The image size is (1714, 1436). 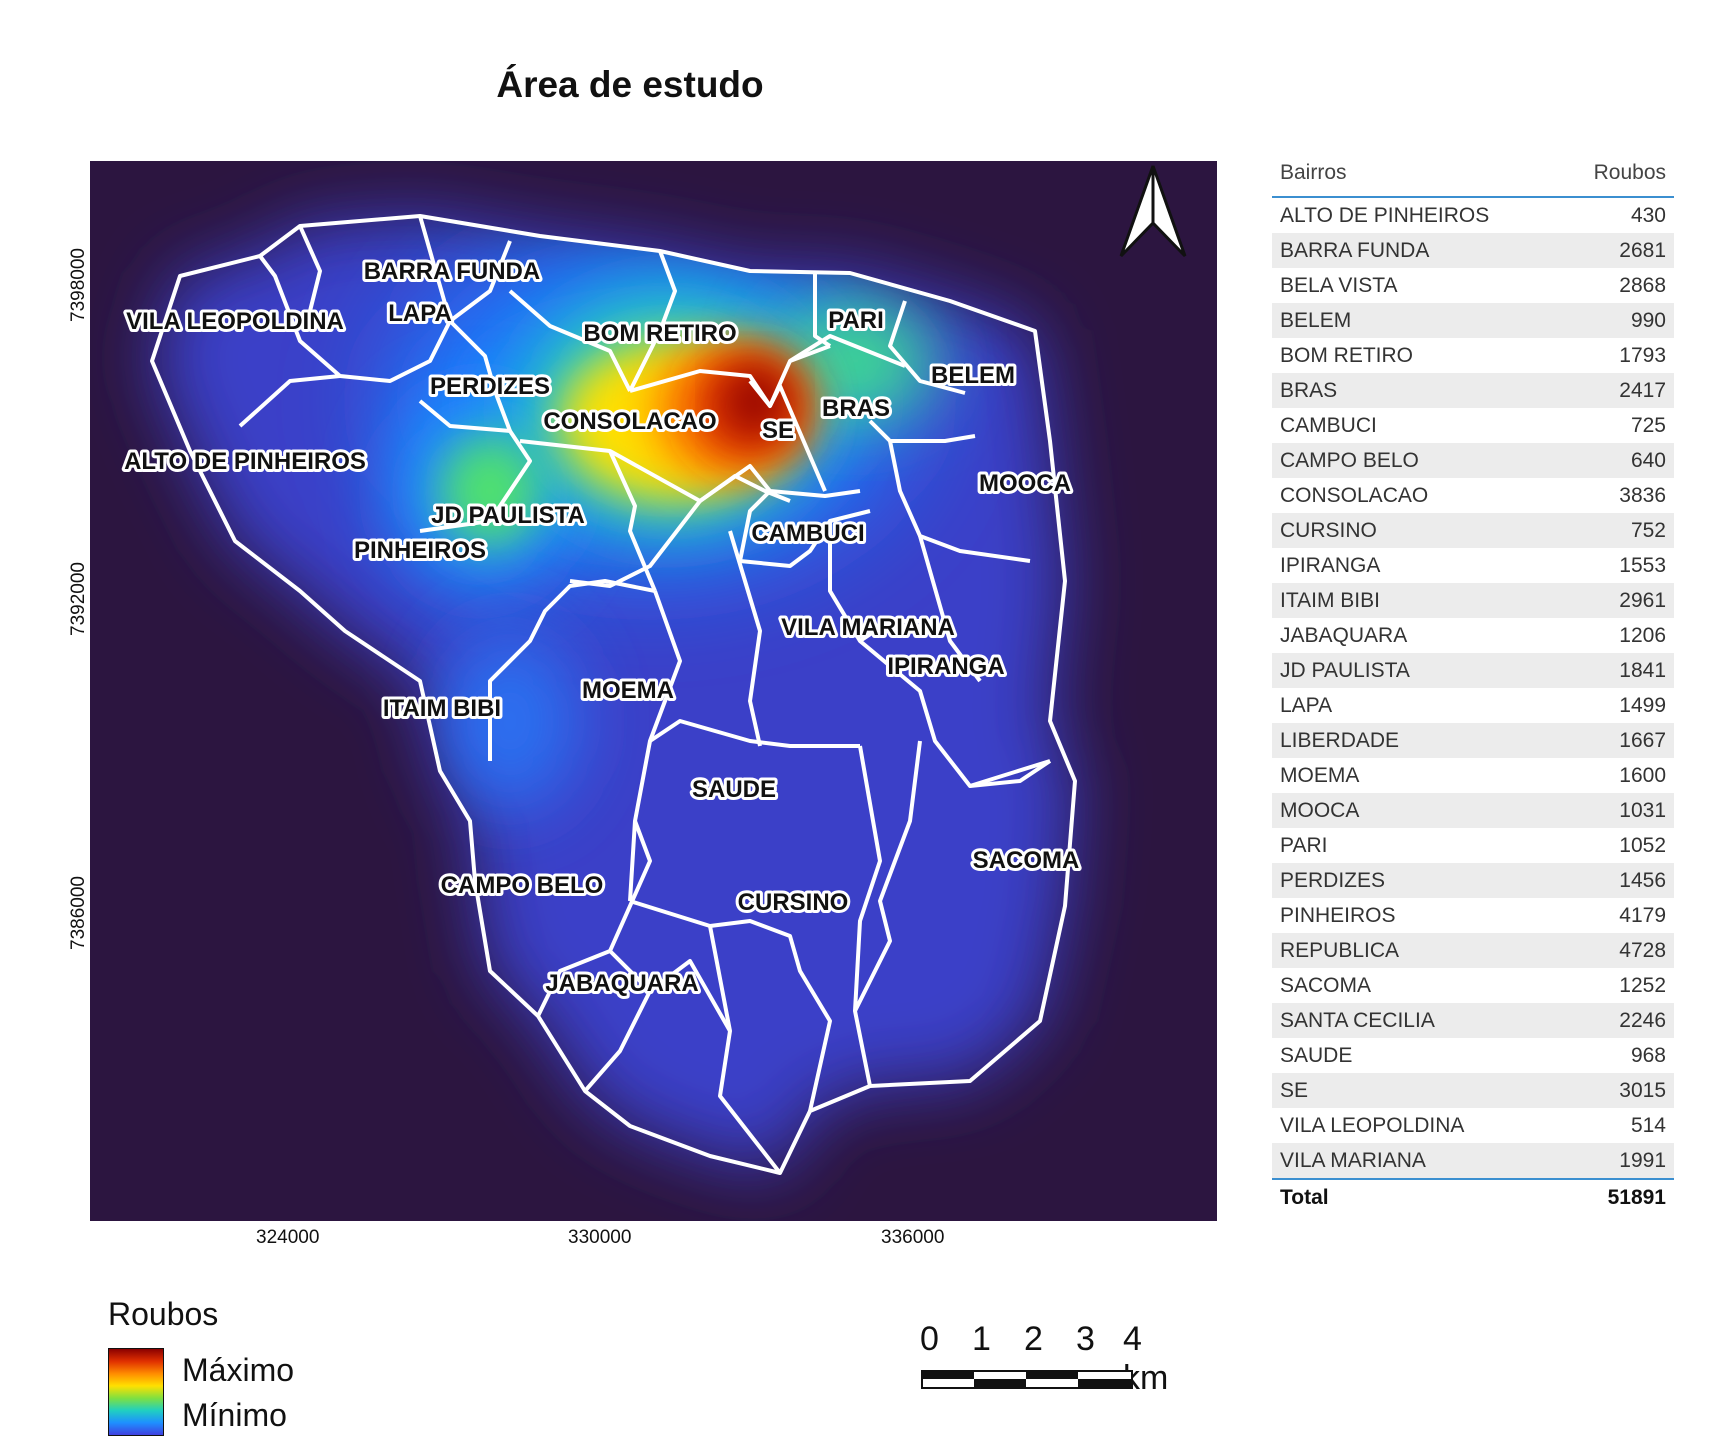 What do you see at coordinates (1642, 810) in the screenshot?
I see `roubos-cell: 1031` at bounding box center [1642, 810].